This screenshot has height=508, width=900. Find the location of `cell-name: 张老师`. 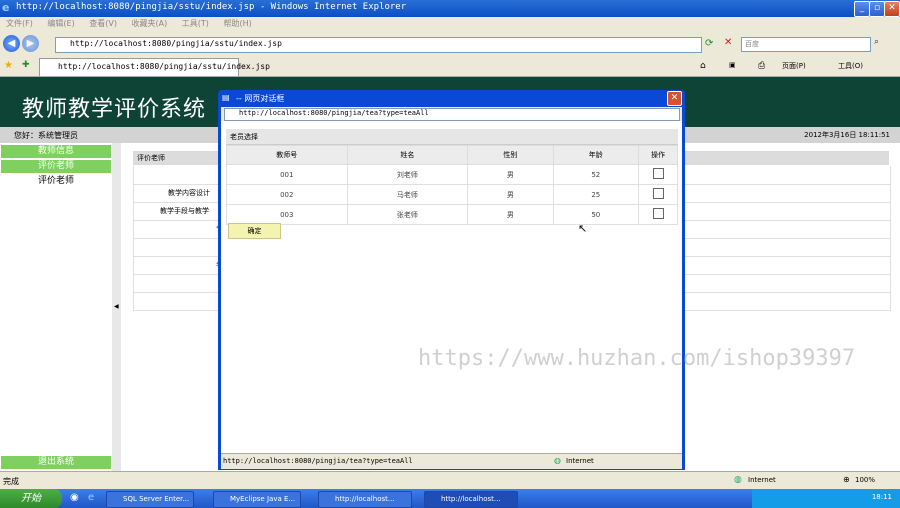

cell-name: 张老师 is located at coordinates (407, 214).